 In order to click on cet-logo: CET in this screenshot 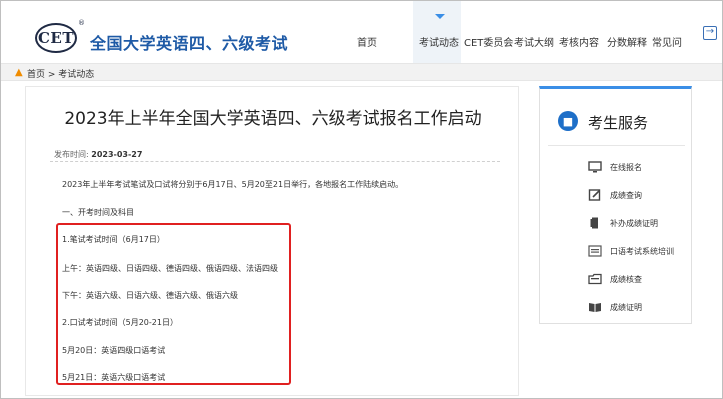, I will do `click(56, 38)`.